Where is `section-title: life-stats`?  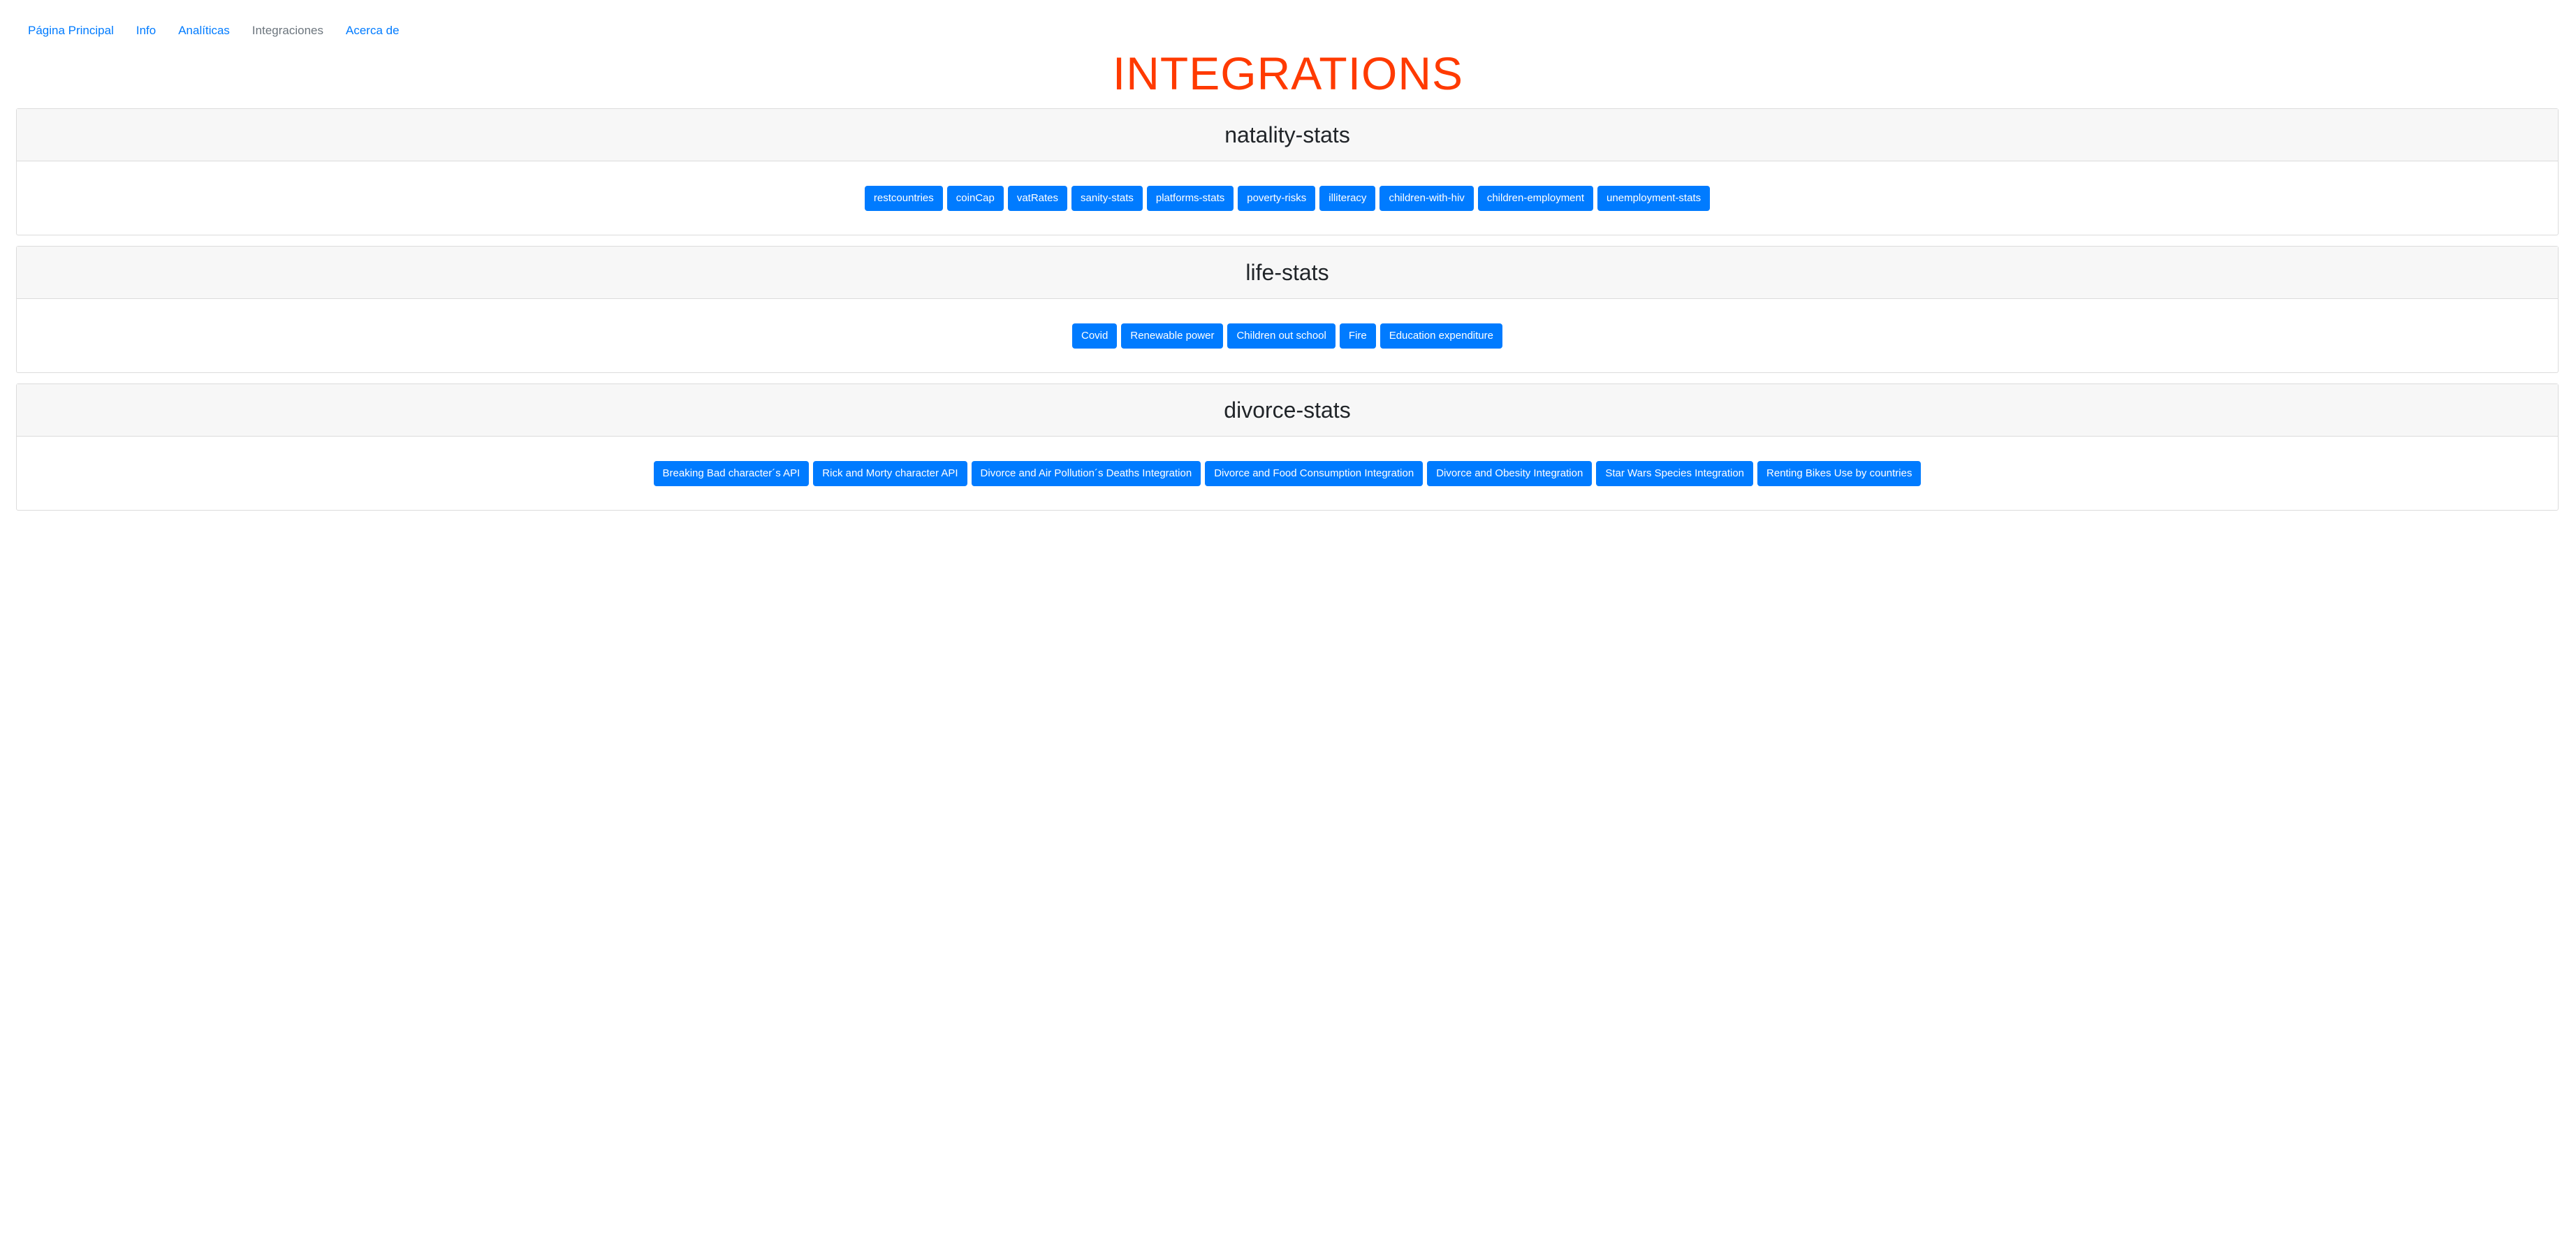
section-title: life-stats is located at coordinates (1287, 272).